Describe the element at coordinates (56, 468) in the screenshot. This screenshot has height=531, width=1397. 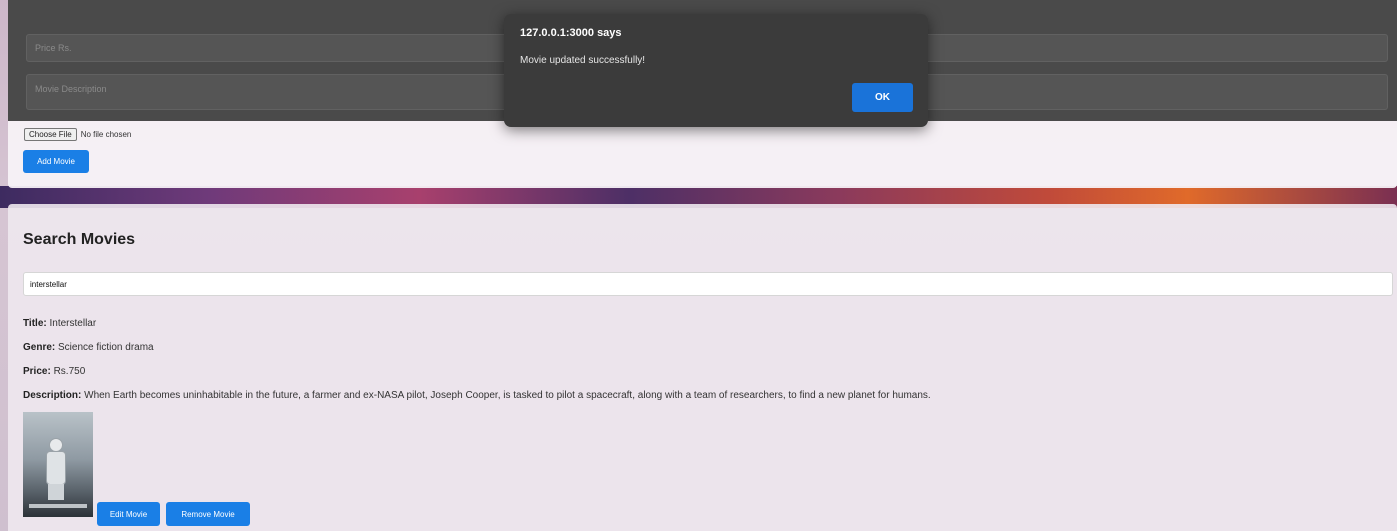
I see `astronaut-body-shape` at that location.